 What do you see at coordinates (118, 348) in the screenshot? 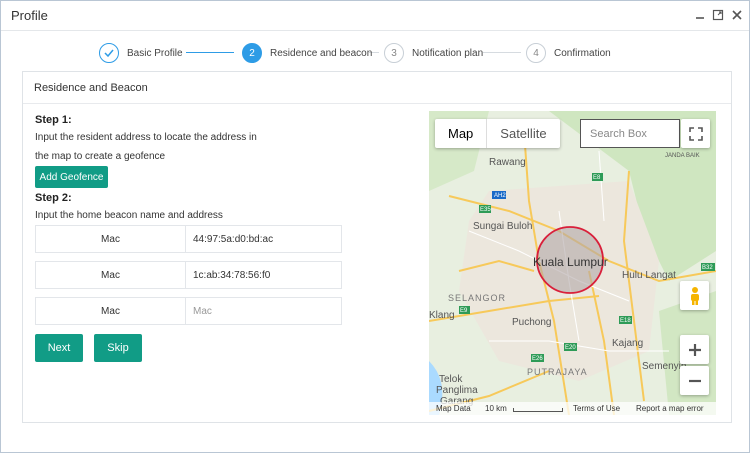
I see `skip-button: Skip` at bounding box center [118, 348].